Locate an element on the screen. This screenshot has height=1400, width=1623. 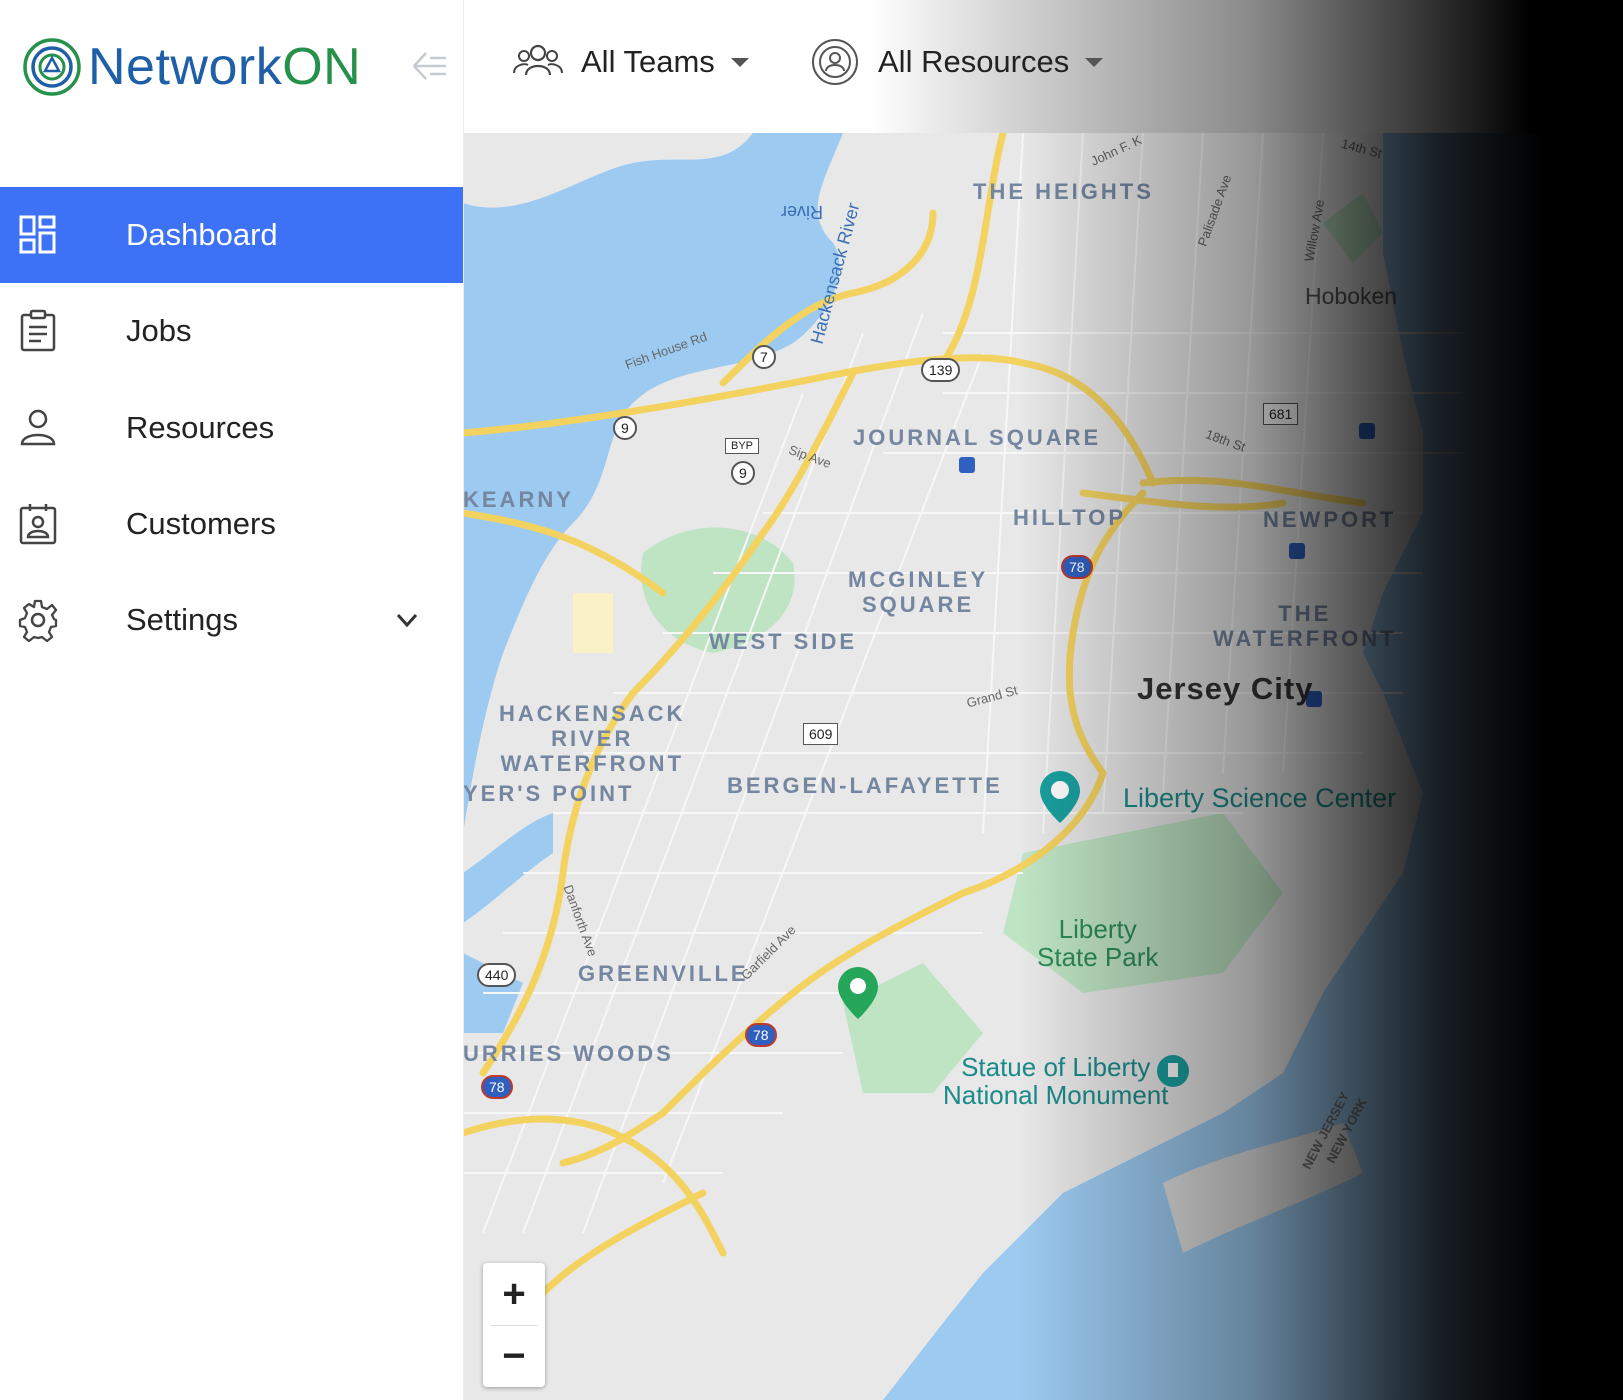
logo-text-network: Network is located at coordinates (185, 67).